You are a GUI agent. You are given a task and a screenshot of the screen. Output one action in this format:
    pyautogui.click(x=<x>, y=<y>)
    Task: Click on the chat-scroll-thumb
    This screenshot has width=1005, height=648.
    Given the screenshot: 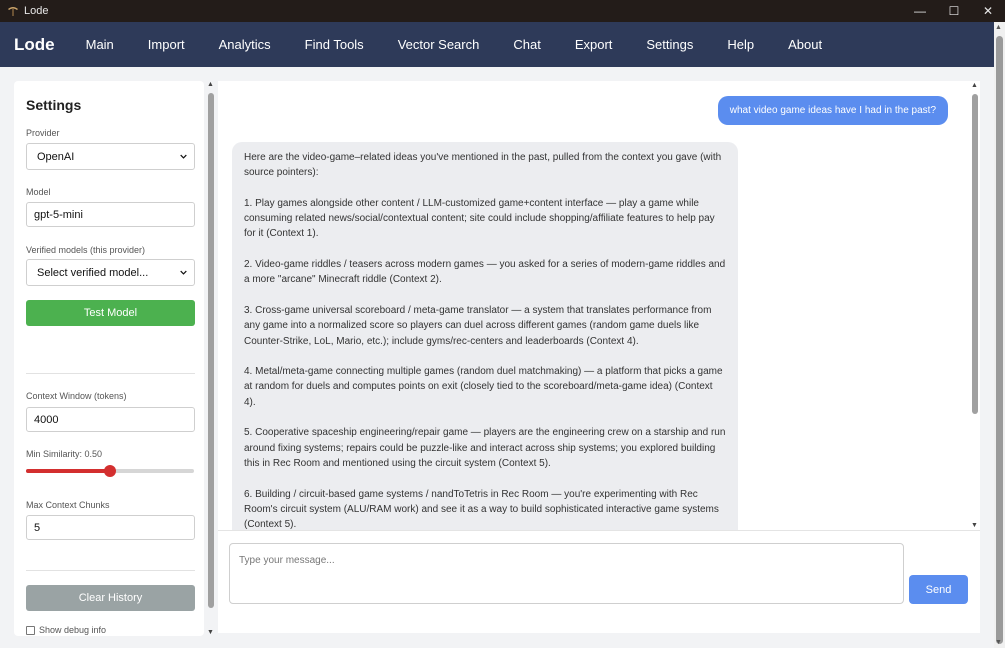 What is the action you would take?
    pyautogui.click(x=975, y=254)
    